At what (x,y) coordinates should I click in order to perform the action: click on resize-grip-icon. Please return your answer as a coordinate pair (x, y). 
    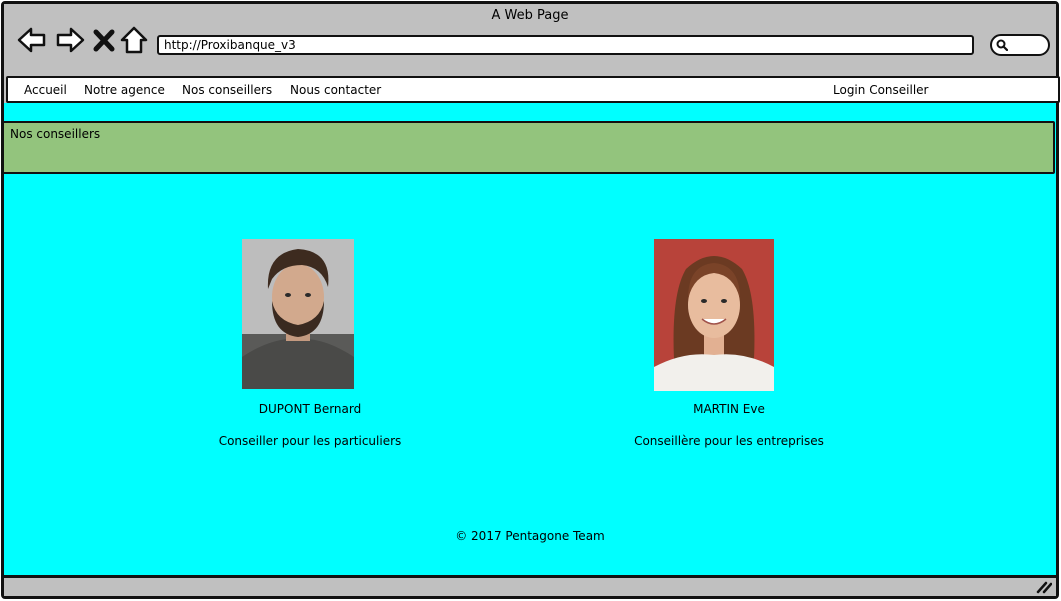
    Looking at the image, I should click on (1044, 587).